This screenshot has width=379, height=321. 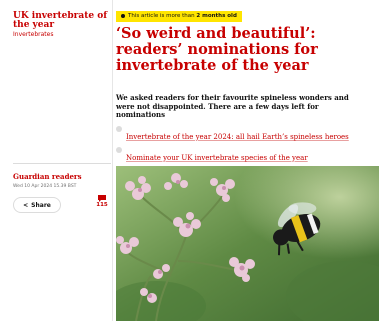 What do you see at coordinates (62, 176) in the screenshot?
I see `byline-link: Guardian readers` at bounding box center [62, 176].